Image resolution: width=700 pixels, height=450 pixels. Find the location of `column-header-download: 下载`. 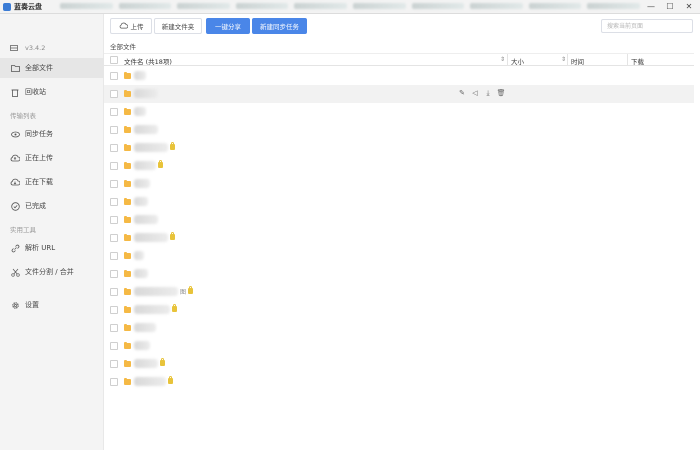

column-header-download: 下载 is located at coordinates (637, 61).